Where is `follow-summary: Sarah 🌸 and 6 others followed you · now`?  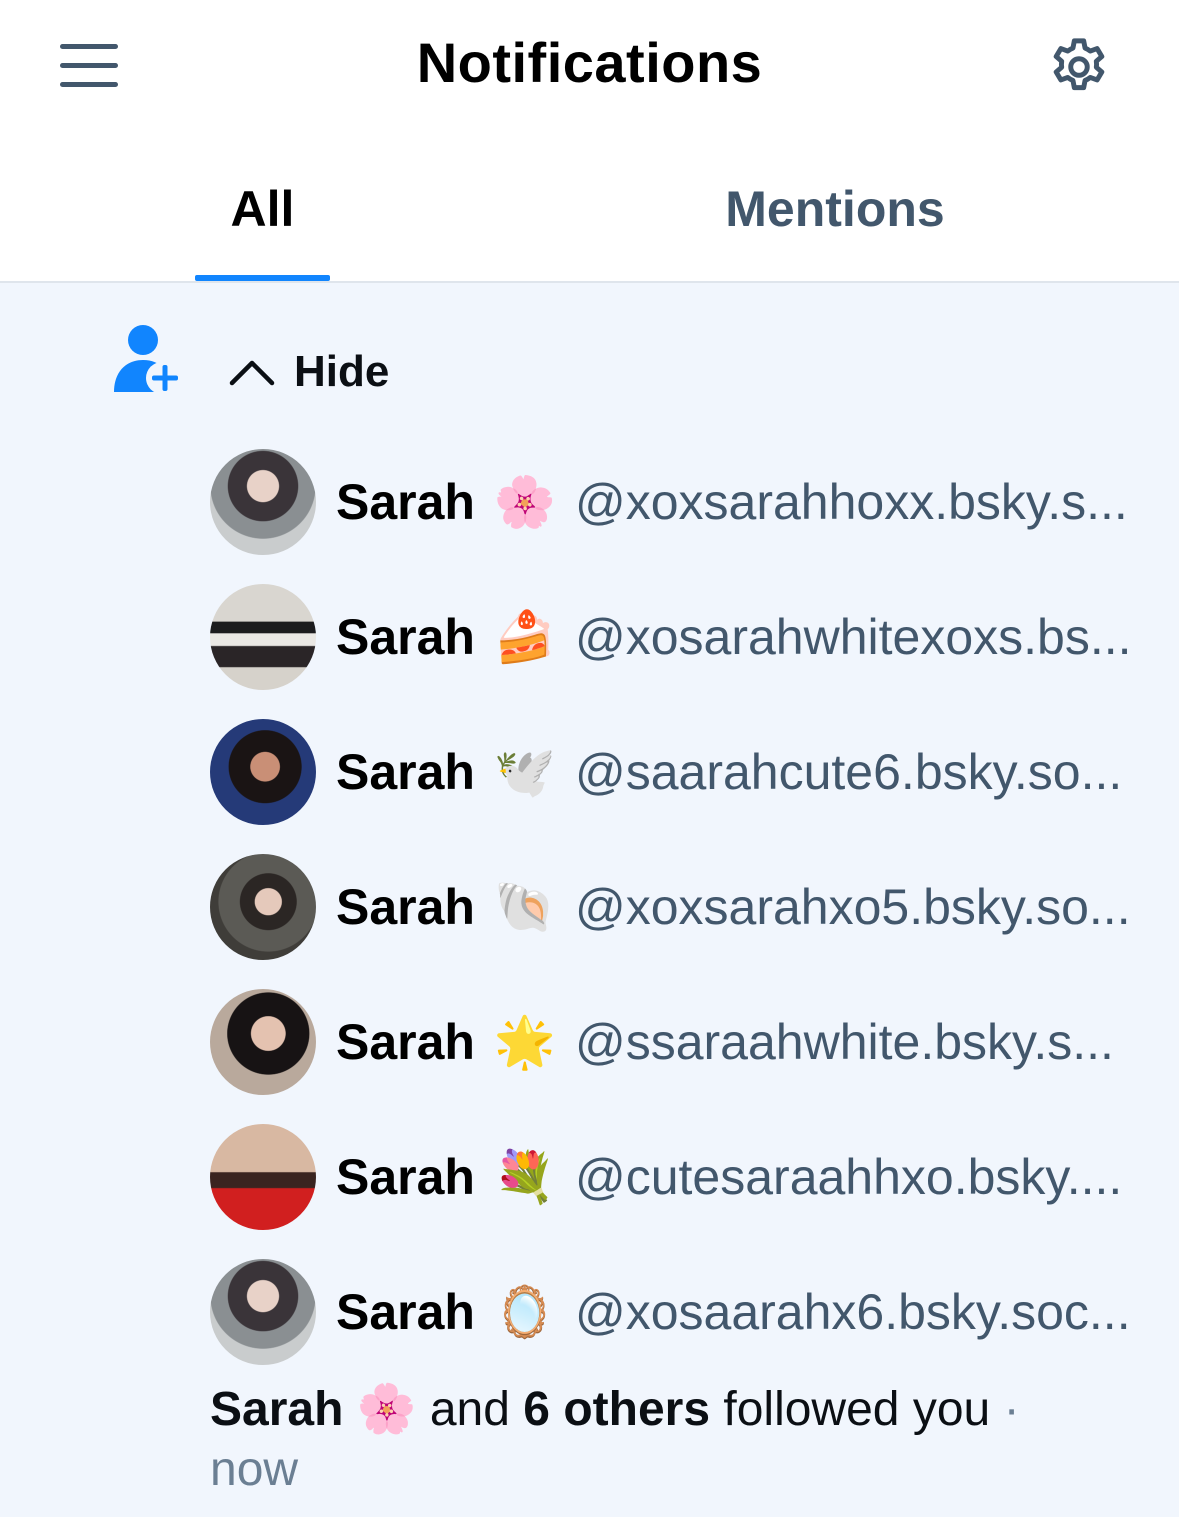
follow-summary: Sarah 🌸 and 6 others followed you · now is located at coordinates (680, 1440).